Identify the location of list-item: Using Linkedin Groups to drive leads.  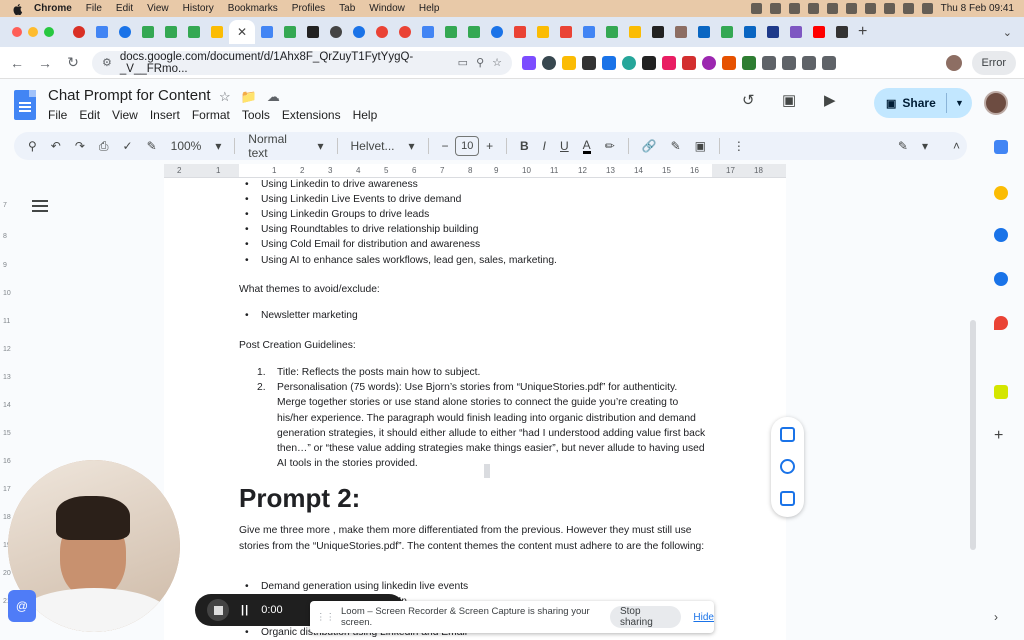
(488, 214).